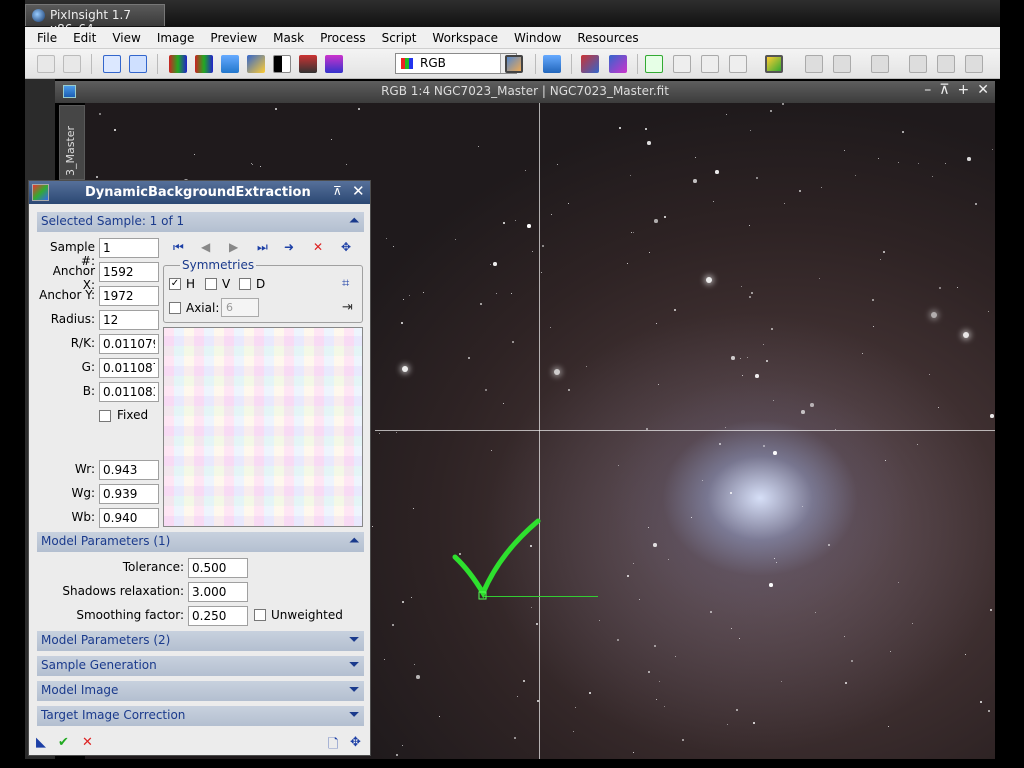 The height and width of the screenshot is (768, 1024). I want to click on fixed-checkbox, so click(105, 416).